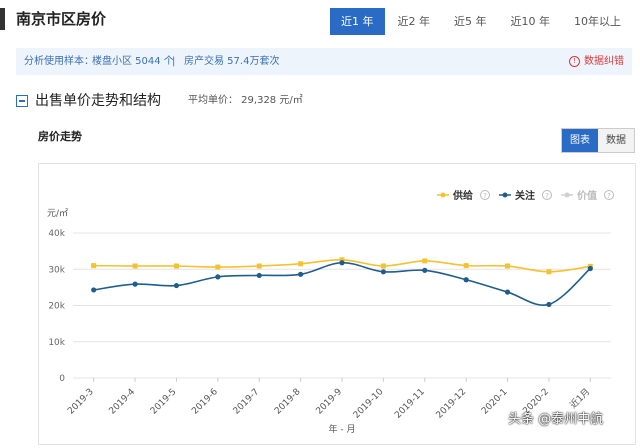 The height and width of the screenshot is (448, 640). I want to click on view-toggle: 图表 数据, so click(598, 140).